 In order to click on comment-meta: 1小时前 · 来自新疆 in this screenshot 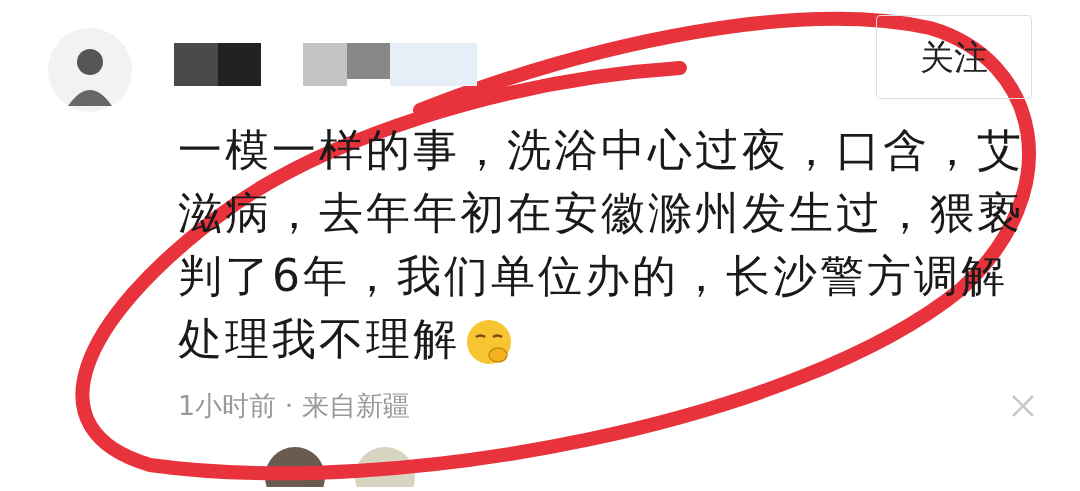, I will do `click(294, 406)`.